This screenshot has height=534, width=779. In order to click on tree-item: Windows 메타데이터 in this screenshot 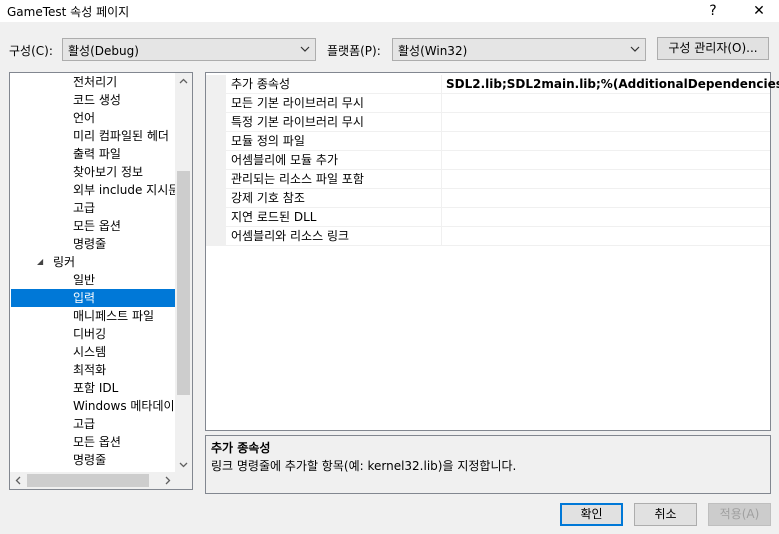, I will do `click(93, 406)`.